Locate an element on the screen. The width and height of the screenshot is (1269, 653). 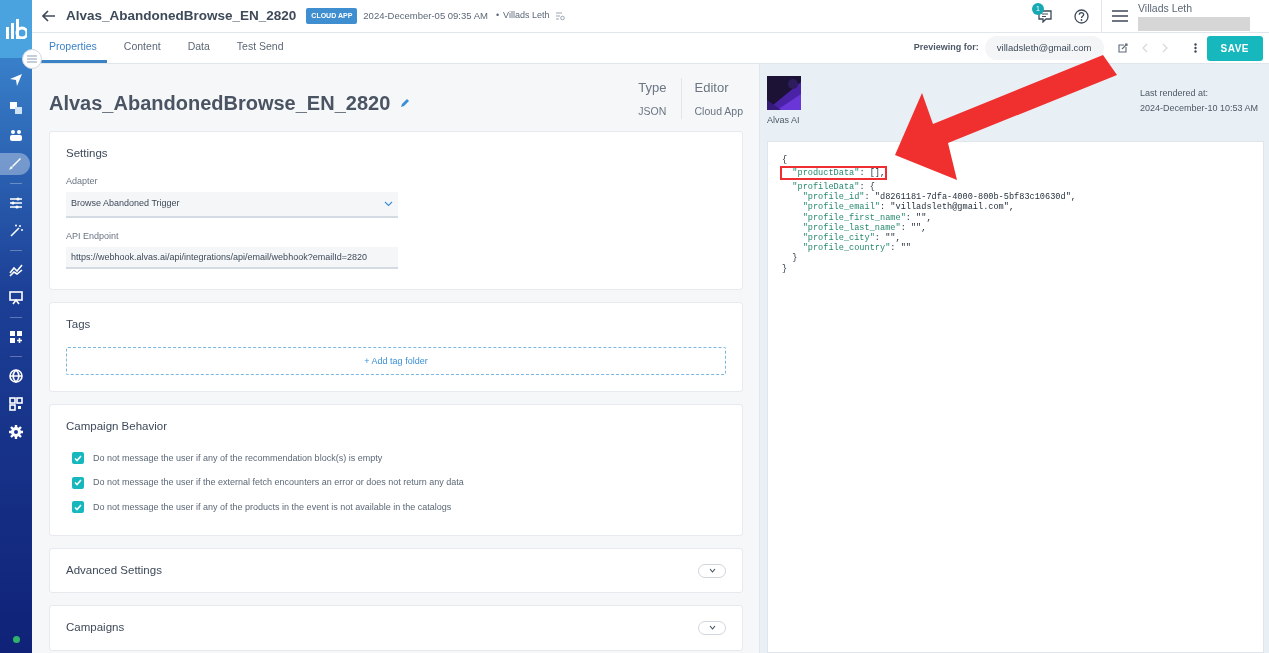
card-title: Settings is located at coordinates (87, 154).